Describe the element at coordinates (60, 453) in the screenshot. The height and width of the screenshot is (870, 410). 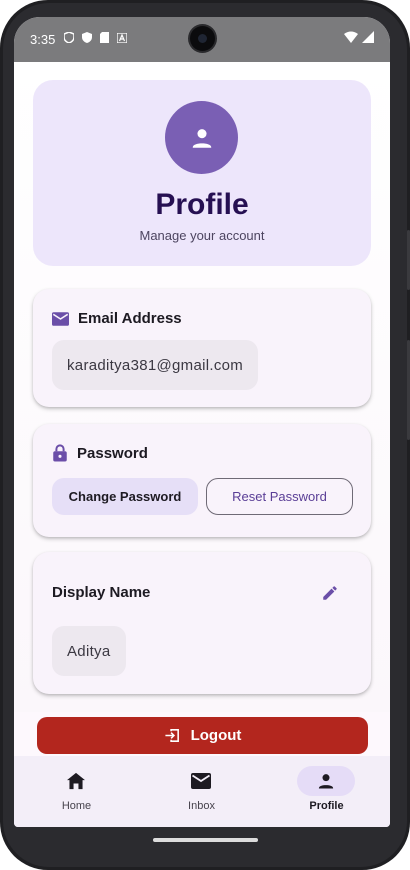
I see `lock-icon` at that location.